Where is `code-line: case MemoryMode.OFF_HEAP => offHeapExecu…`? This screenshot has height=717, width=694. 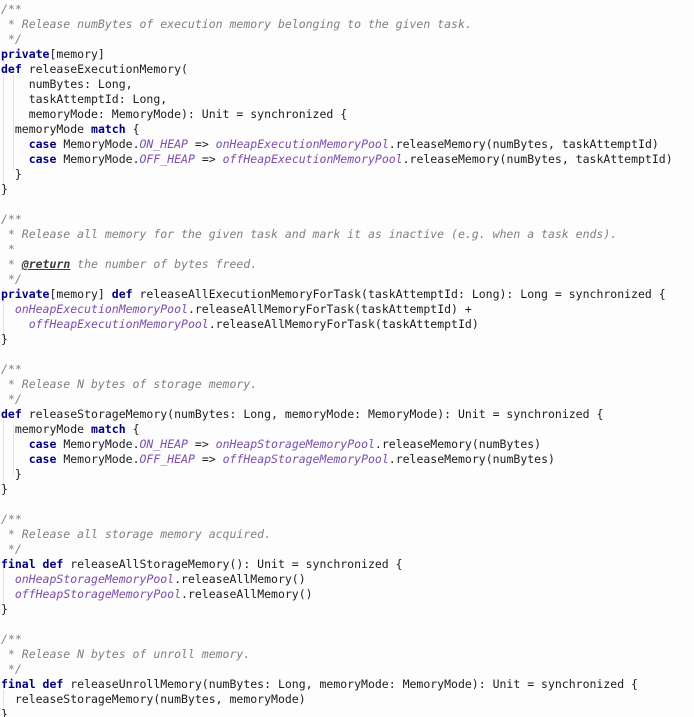
code-line: case MemoryMode.OFF_HEAP => offHeapExecu… is located at coordinates (336, 159).